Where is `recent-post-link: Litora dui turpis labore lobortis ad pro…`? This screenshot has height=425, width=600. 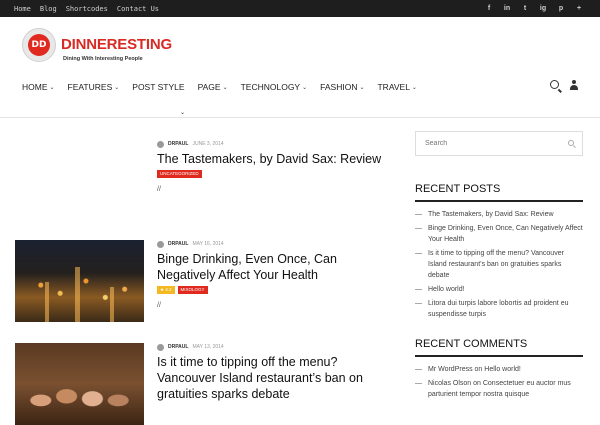
recent-post-link: Litora dui turpis labore lobortis ad pro… is located at coordinates (499, 309).